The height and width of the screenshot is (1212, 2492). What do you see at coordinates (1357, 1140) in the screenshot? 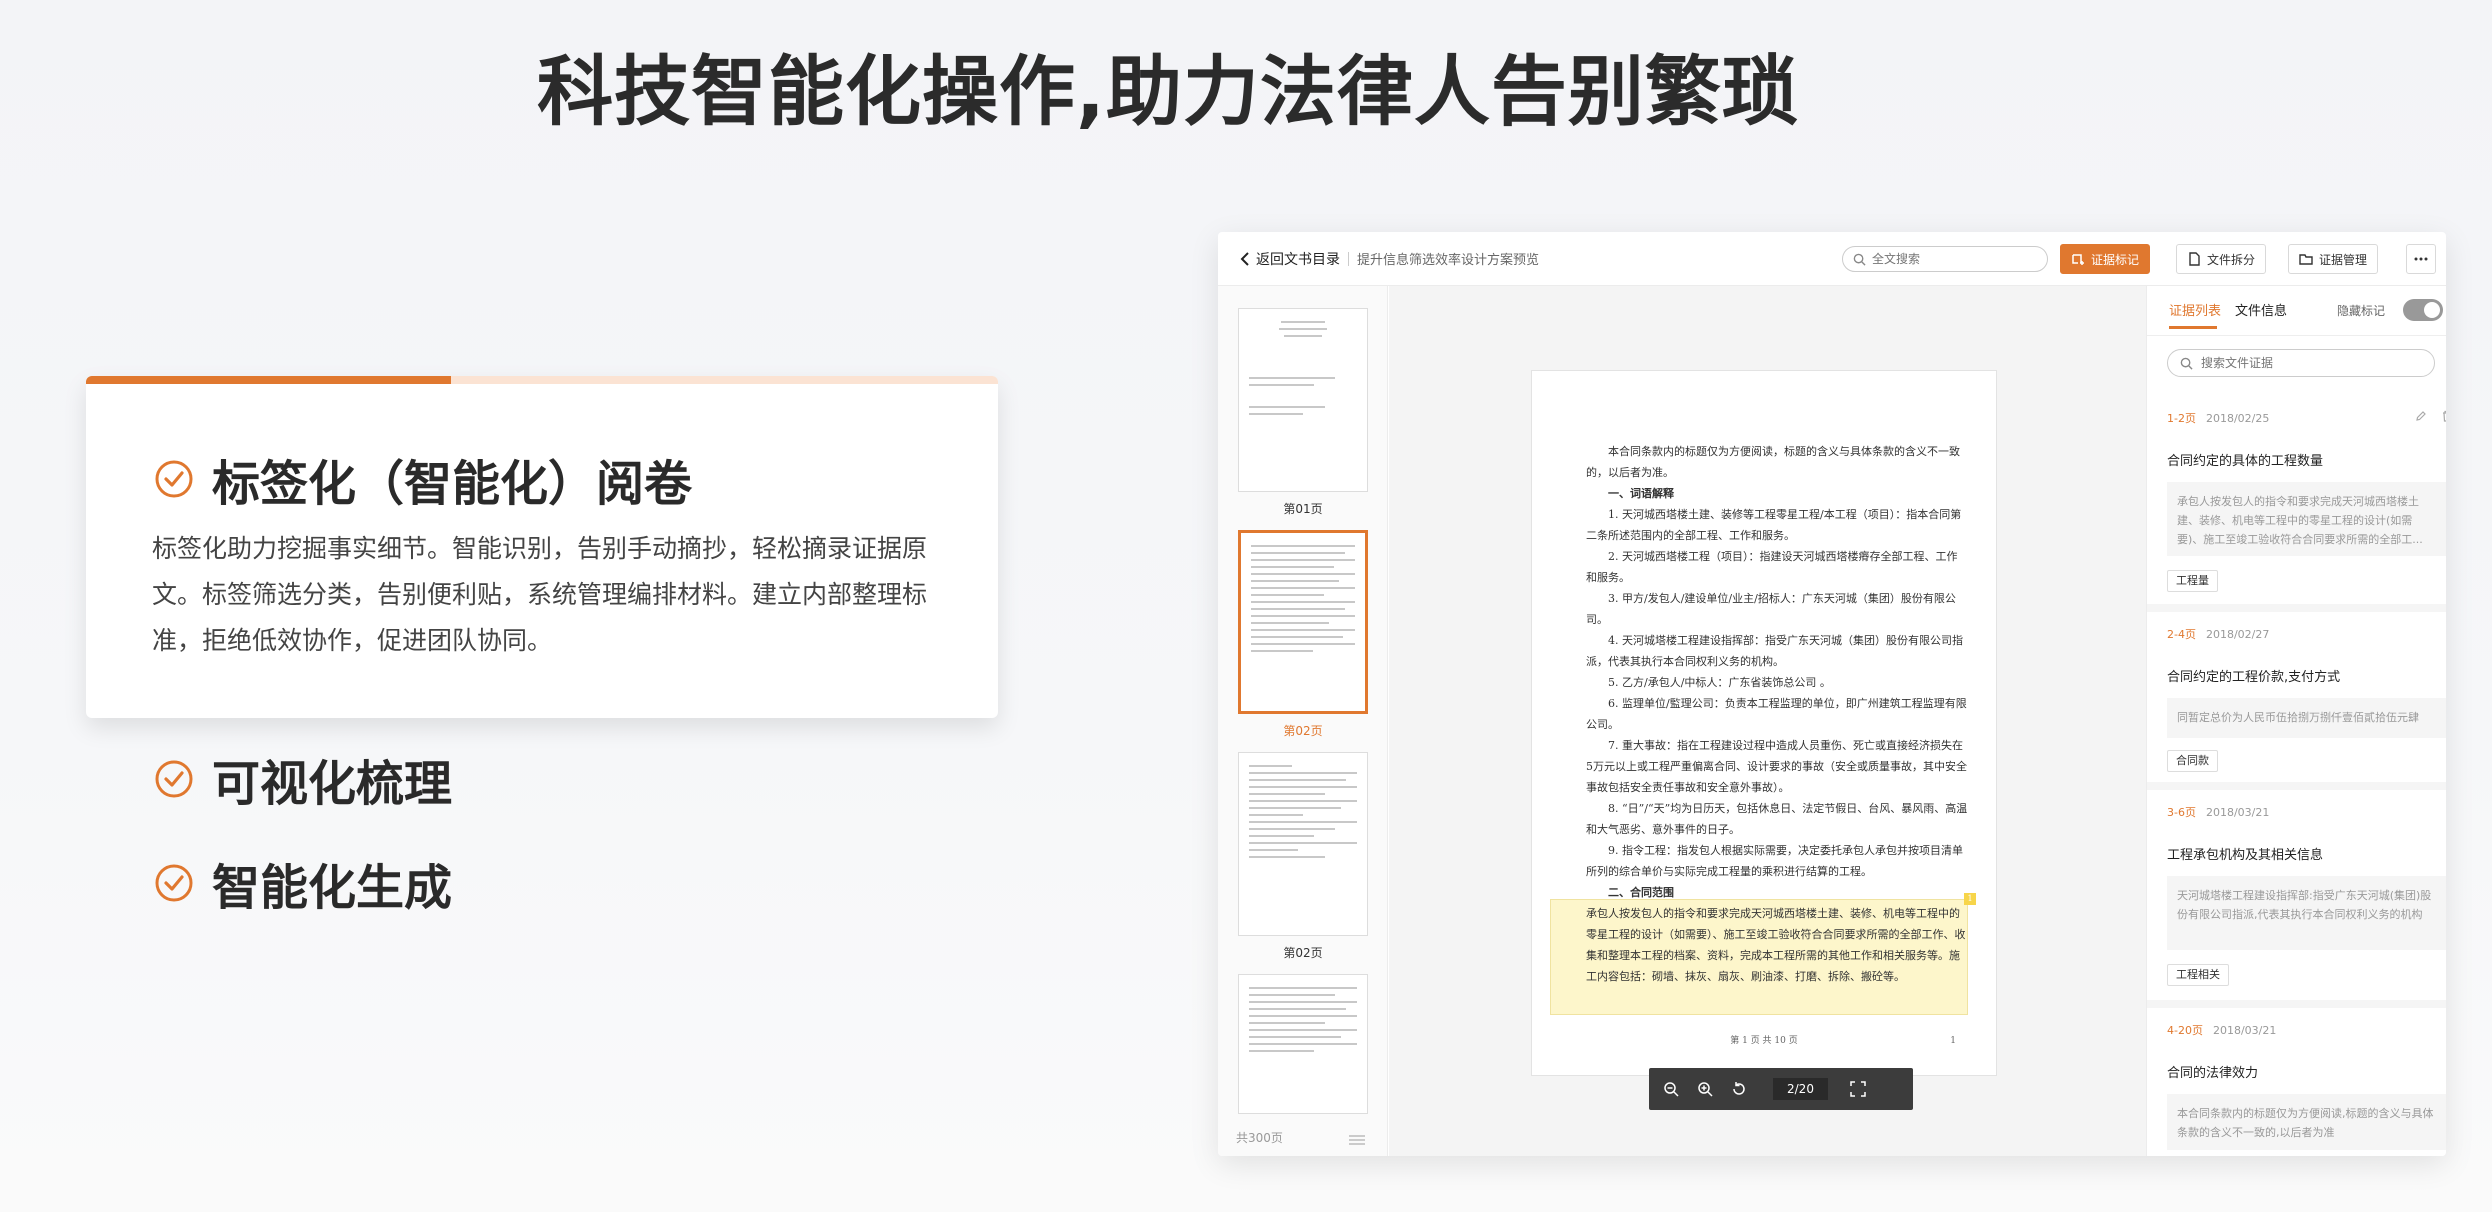
I see `list-icon` at bounding box center [1357, 1140].